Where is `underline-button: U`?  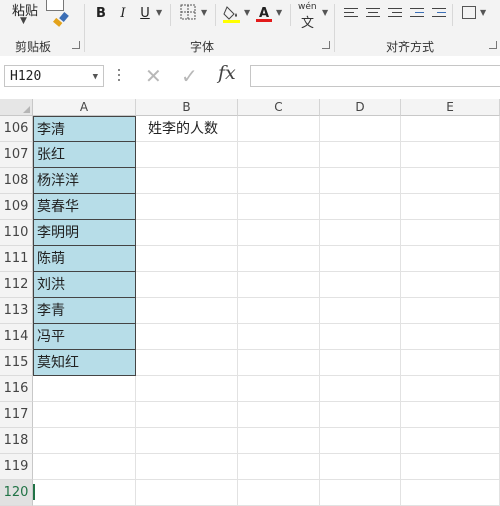
underline-button: U is located at coordinates (145, 14).